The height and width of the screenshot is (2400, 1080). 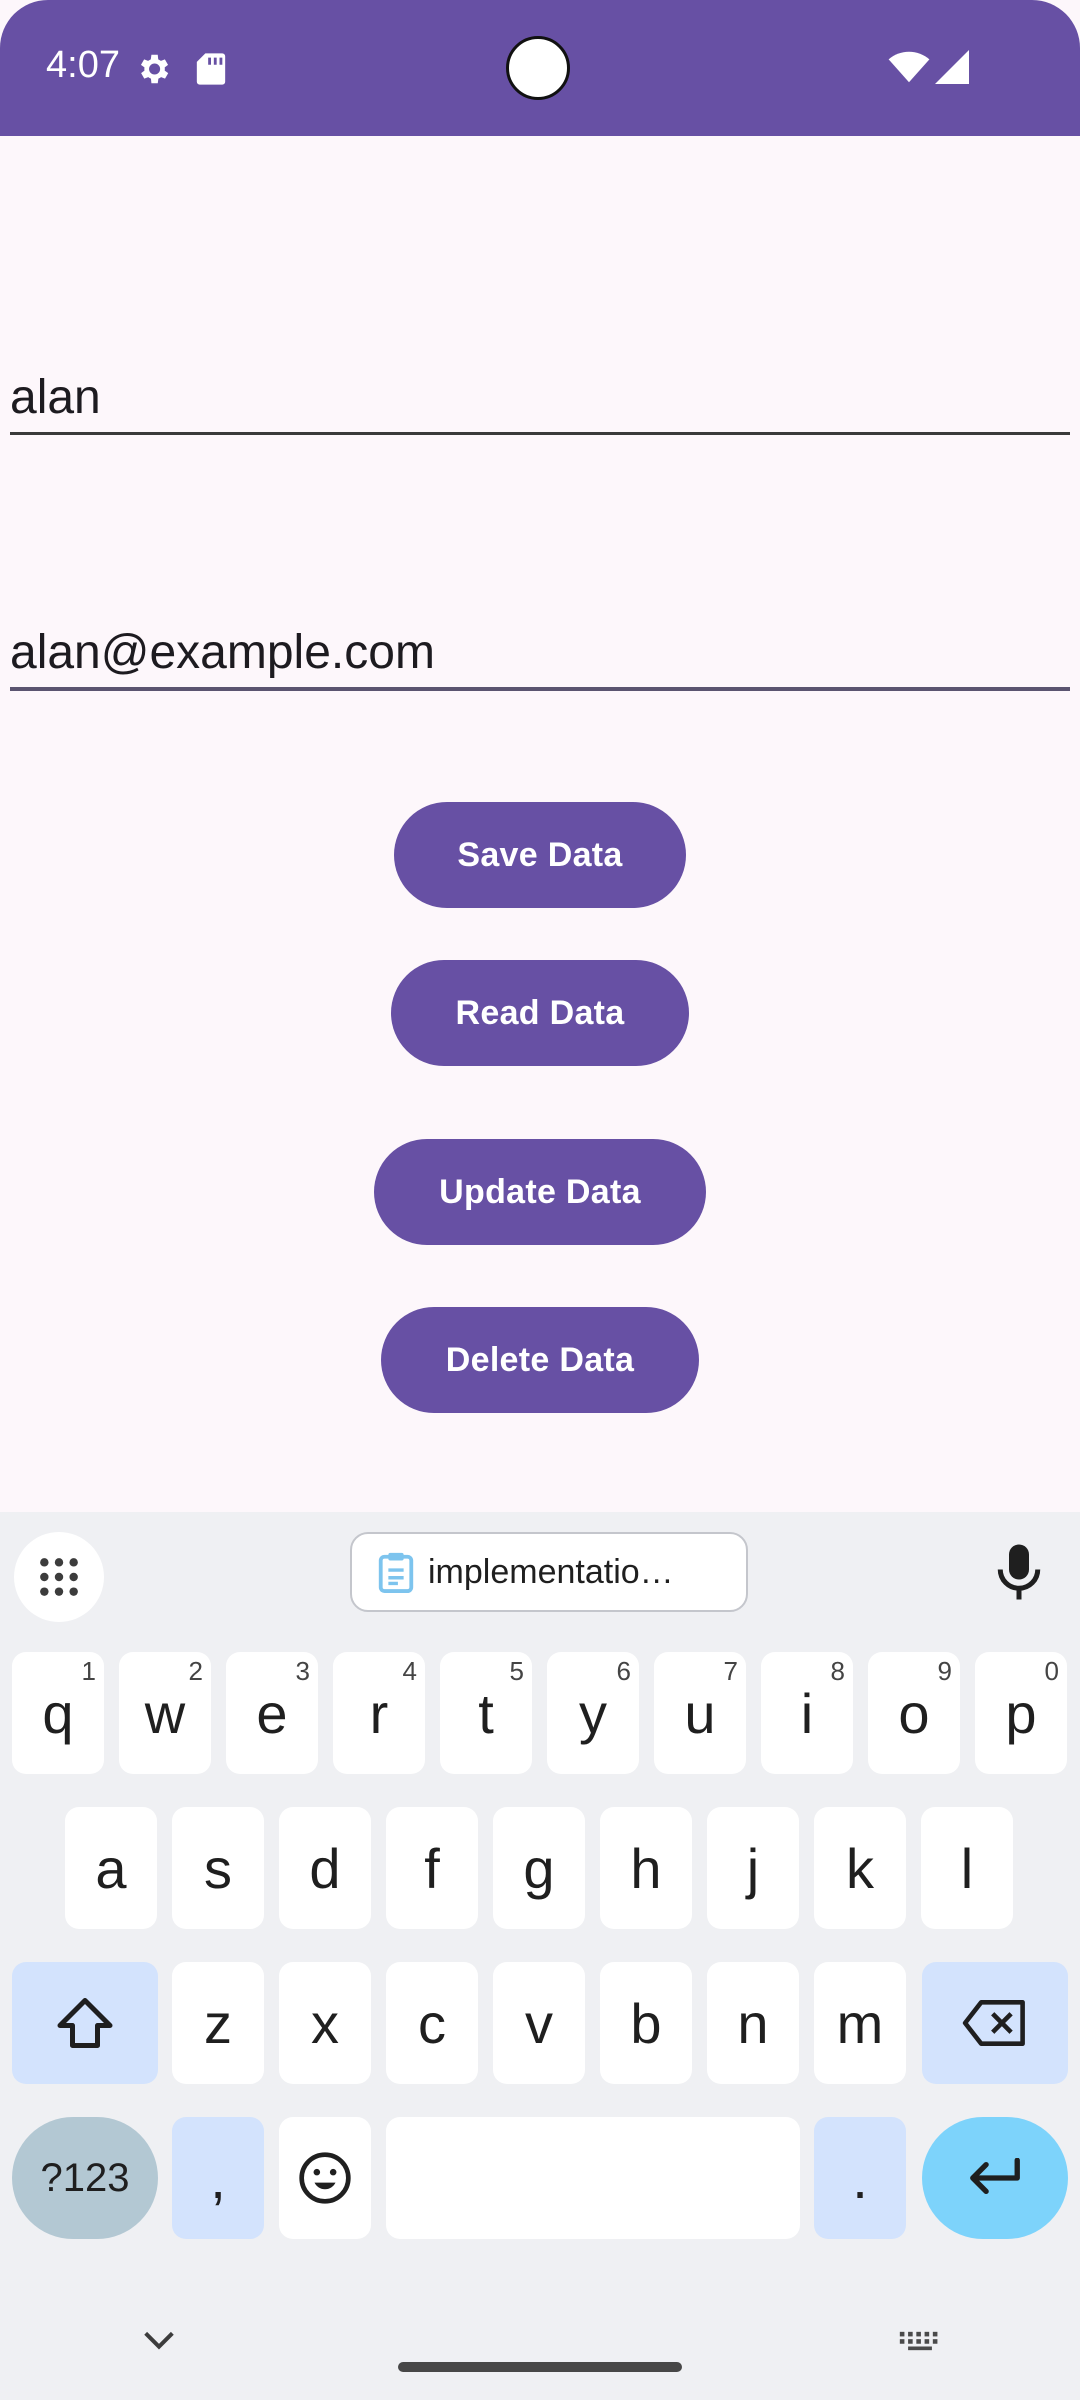 I want to click on status-bar: 4:07, so click(x=540, y=68).